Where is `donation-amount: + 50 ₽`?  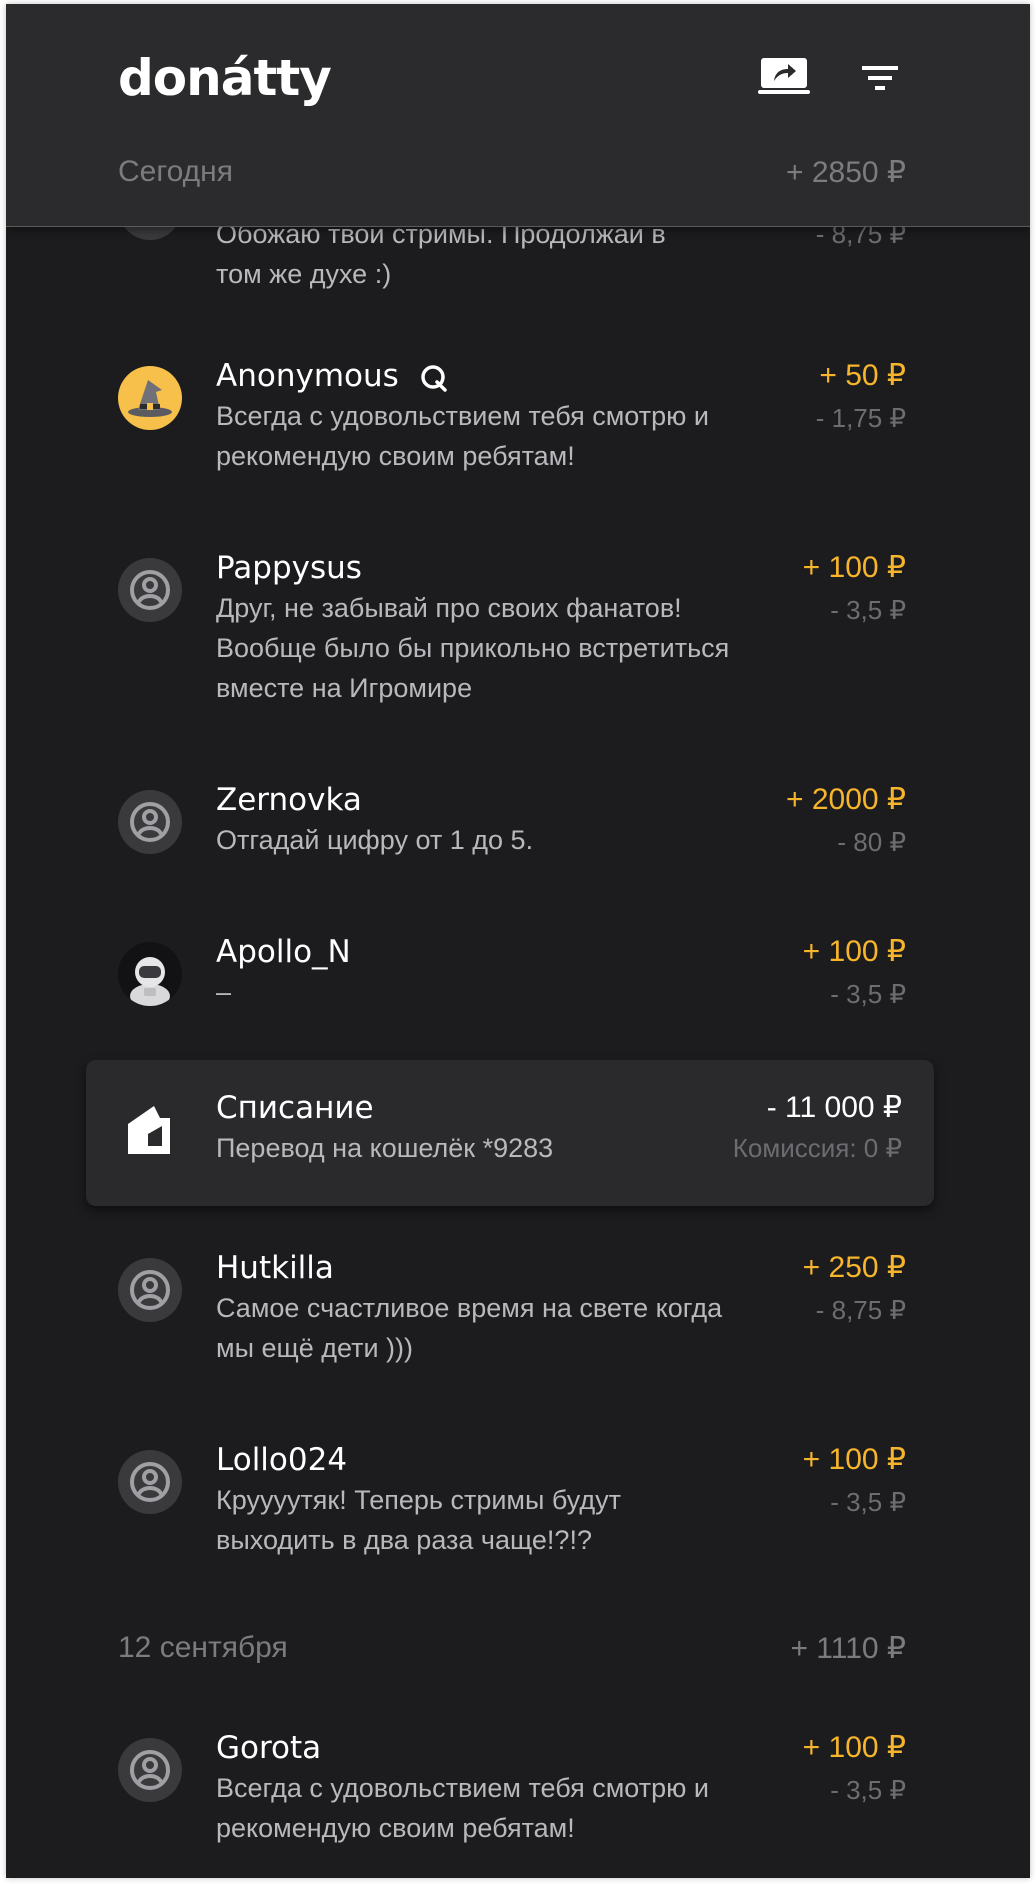
donation-amount: + 50 ₽ is located at coordinates (862, 375).